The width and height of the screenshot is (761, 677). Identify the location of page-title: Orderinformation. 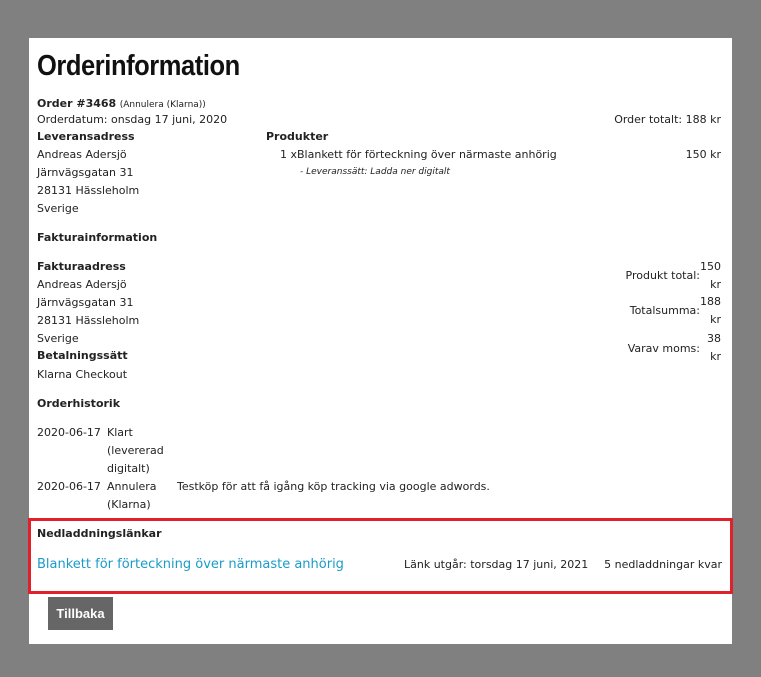
(138, 66).